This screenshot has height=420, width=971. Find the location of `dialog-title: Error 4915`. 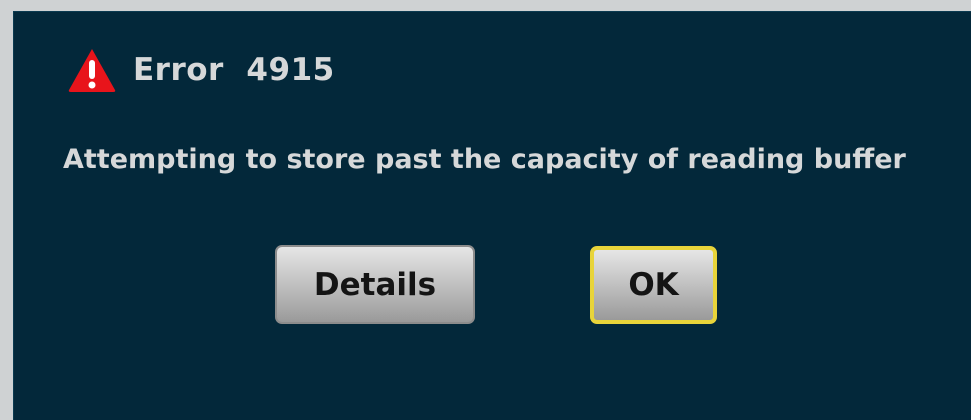

dialog-title: Error 4915 is located at coordinates (234, 70).